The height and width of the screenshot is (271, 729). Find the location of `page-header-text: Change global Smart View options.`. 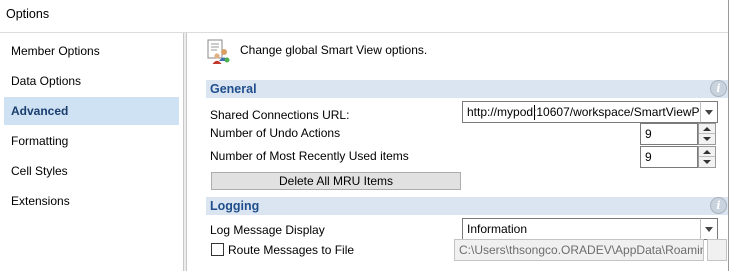

page-header-text: Change global Smart View options. is located at coordinates (334, 50).